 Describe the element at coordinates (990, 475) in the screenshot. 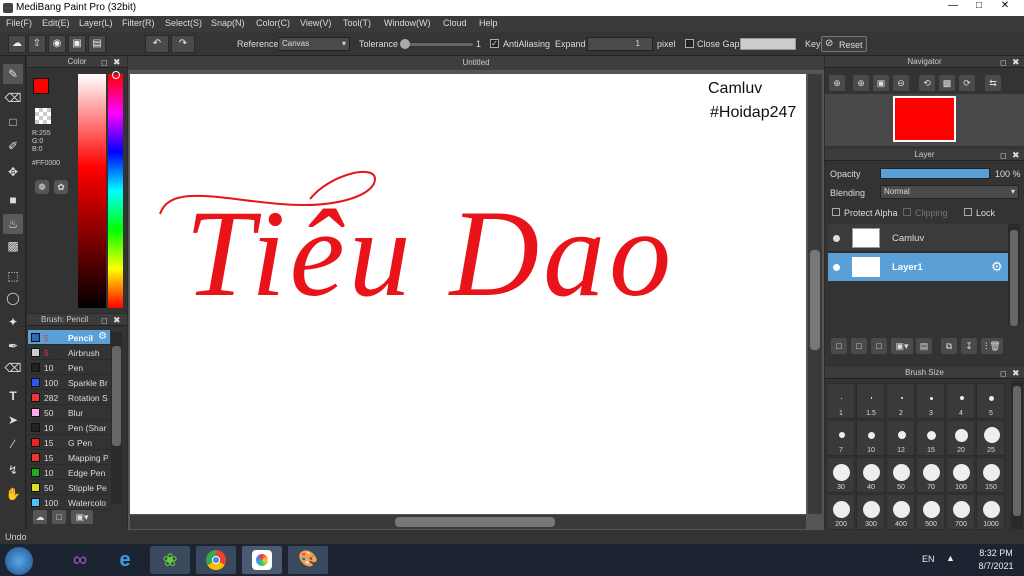

I see `brush-size-cell: 150` at that location.